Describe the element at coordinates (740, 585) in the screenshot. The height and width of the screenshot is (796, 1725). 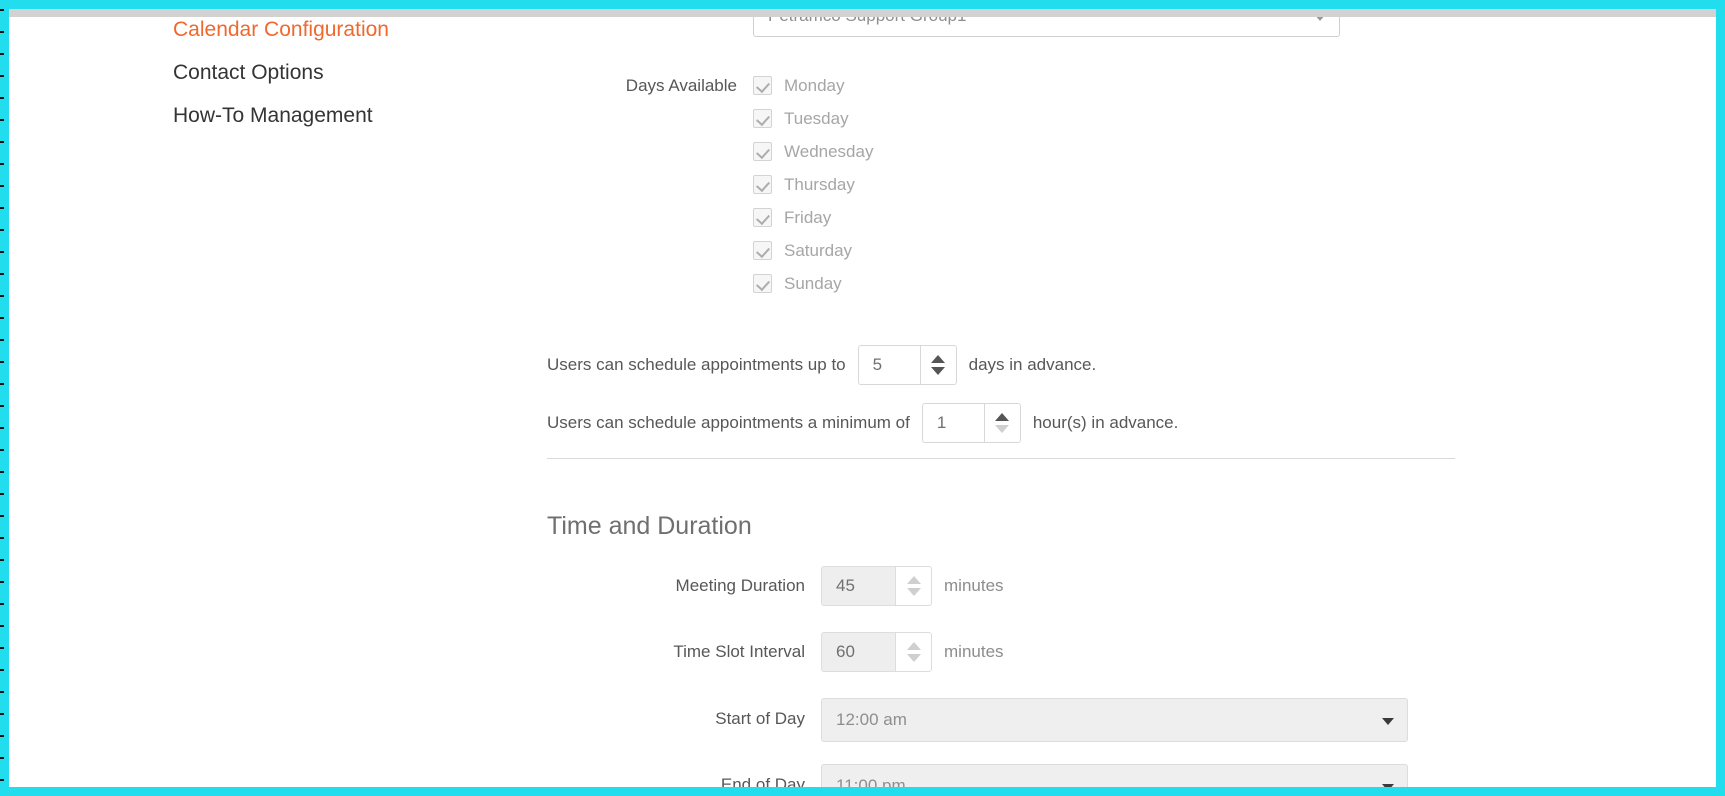
I see `meeting-duration-label: Meeting Duration` at that location.